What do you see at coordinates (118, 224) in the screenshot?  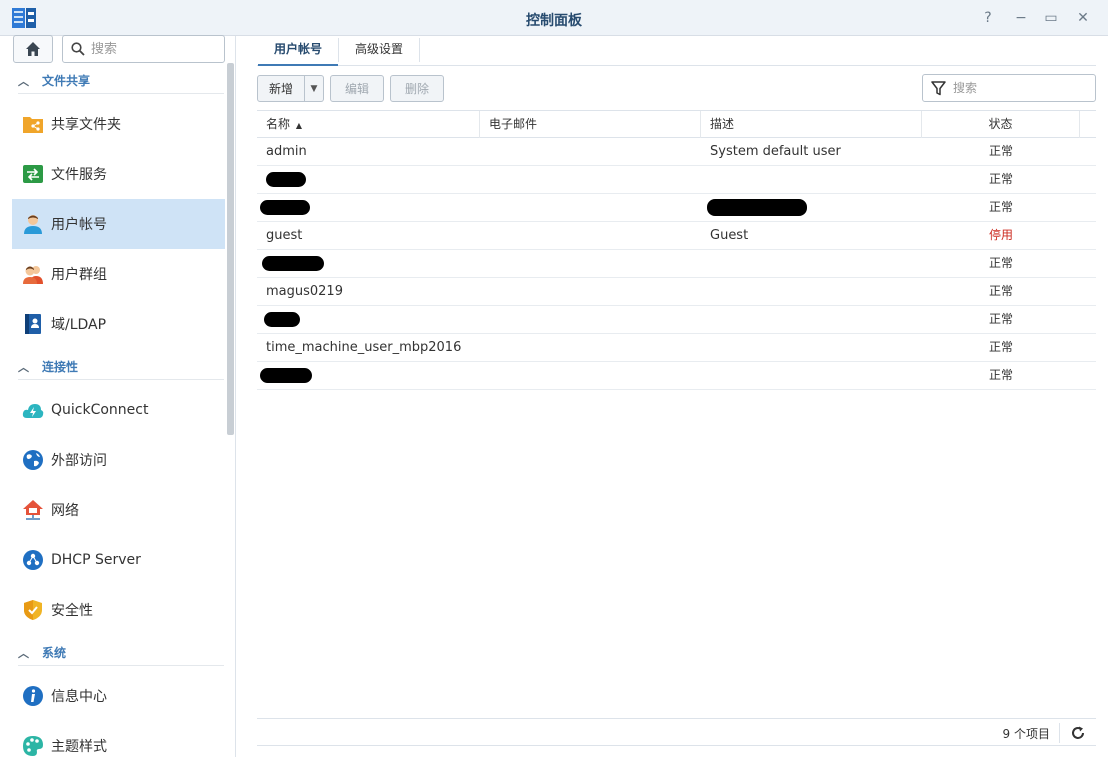 I see `sidebar-item-user-account: 用户帐号` at bounding box center [118, 224].